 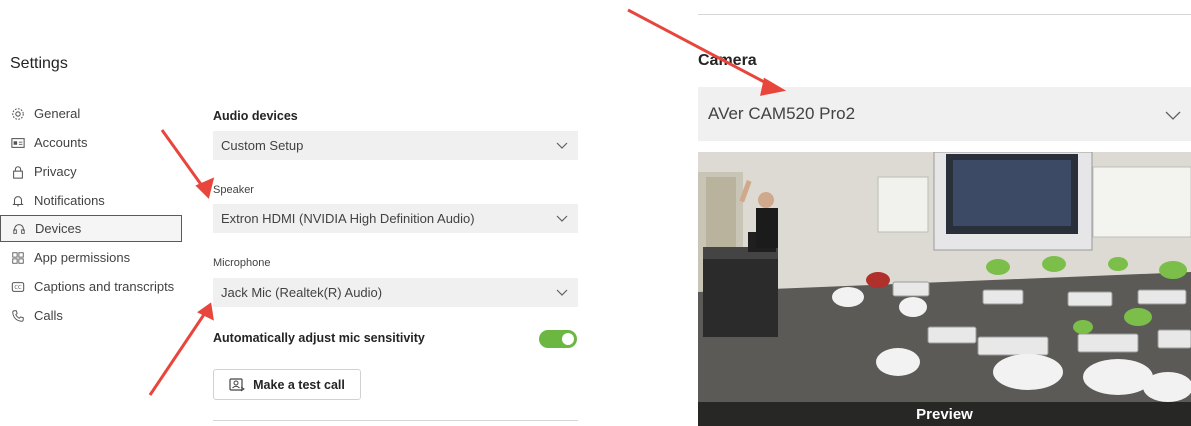 I want to click on arrow-to-speaker, so click(x=183, y=160).